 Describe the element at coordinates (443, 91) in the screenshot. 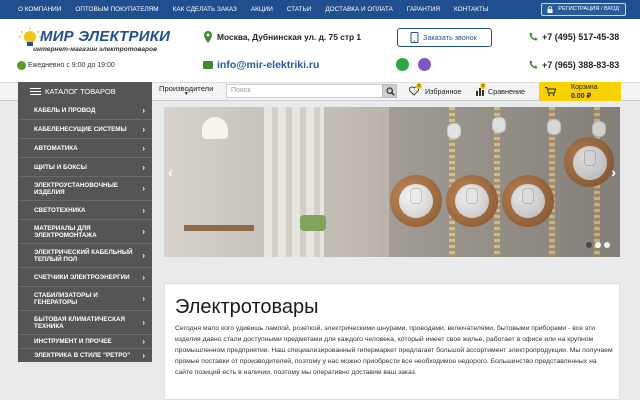

I see `favorites-link: Избранное` at that location.